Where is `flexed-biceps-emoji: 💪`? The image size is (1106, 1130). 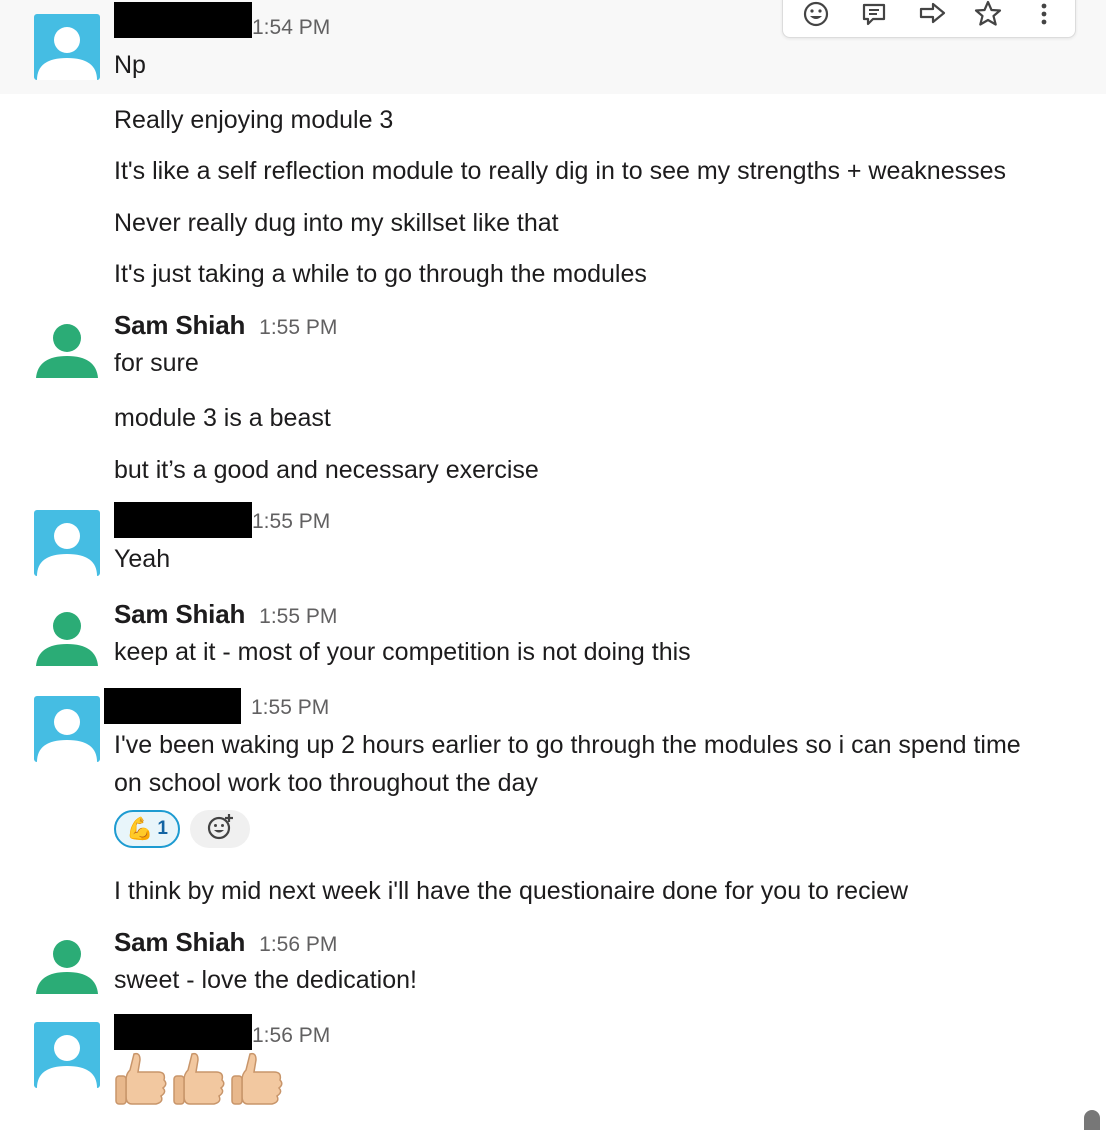
flexed-biceps-emoji: 💪 is located at coordinates (140, 828).